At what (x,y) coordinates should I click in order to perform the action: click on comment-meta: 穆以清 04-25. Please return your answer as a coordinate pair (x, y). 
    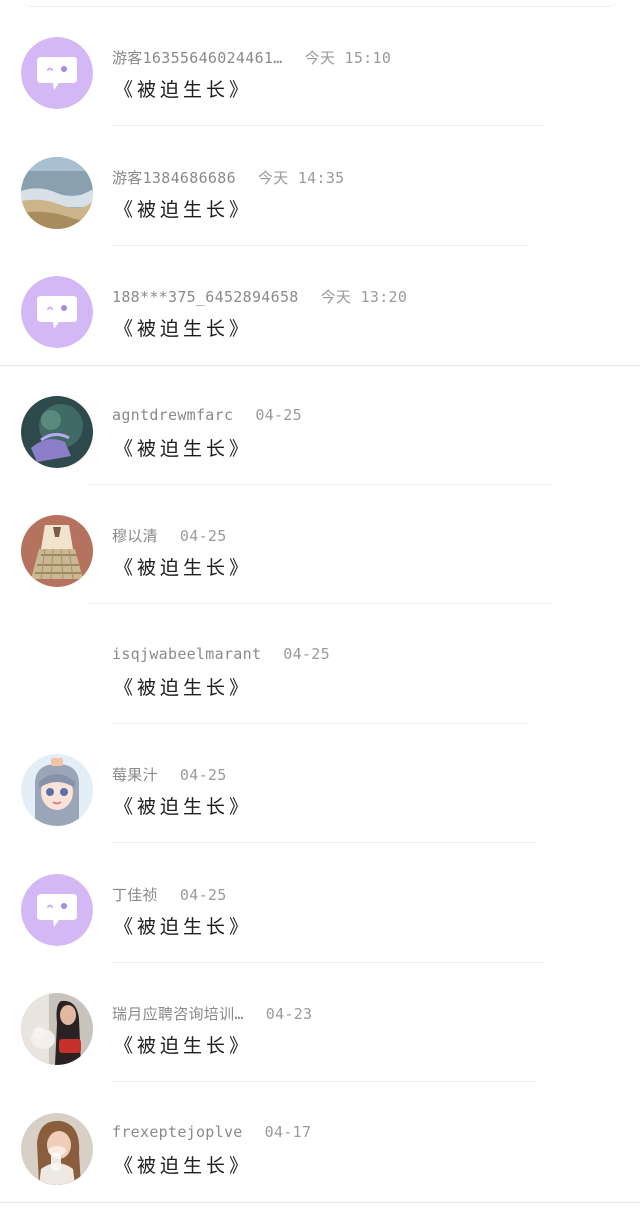
    Looking at the image, I should click on (169, 535).